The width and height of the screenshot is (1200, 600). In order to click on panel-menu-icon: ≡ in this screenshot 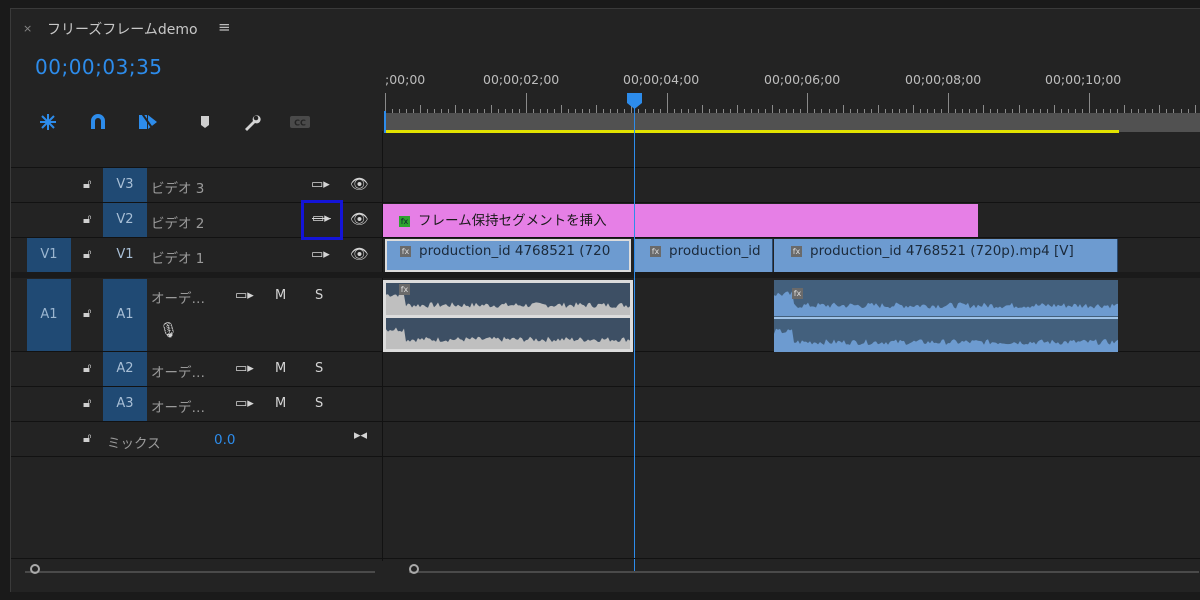, I will do `click(224, 27)`.